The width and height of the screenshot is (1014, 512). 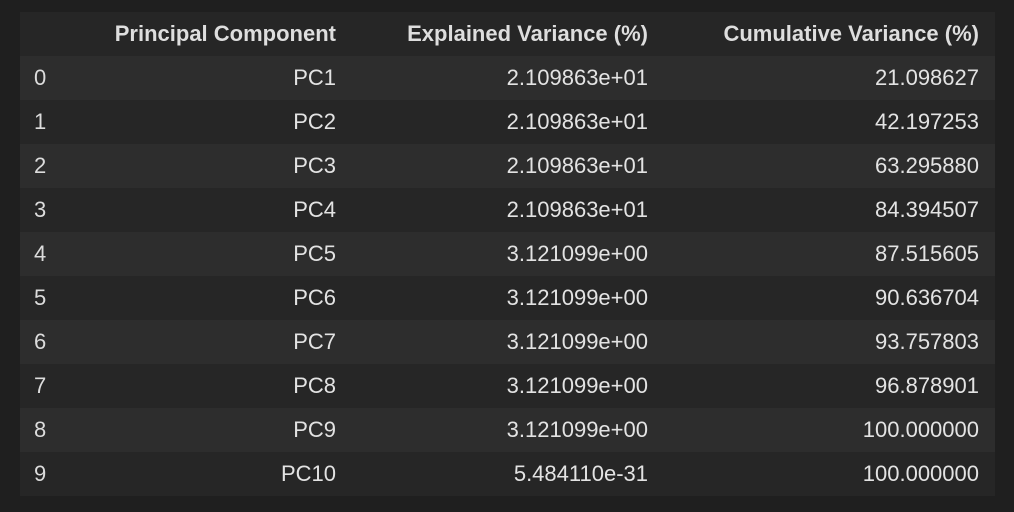 What do you see at coordinates (927, 209) in the screenshot?
I see `cumulative-variance-cell: 84.394507` at bounding box center [927, 209].